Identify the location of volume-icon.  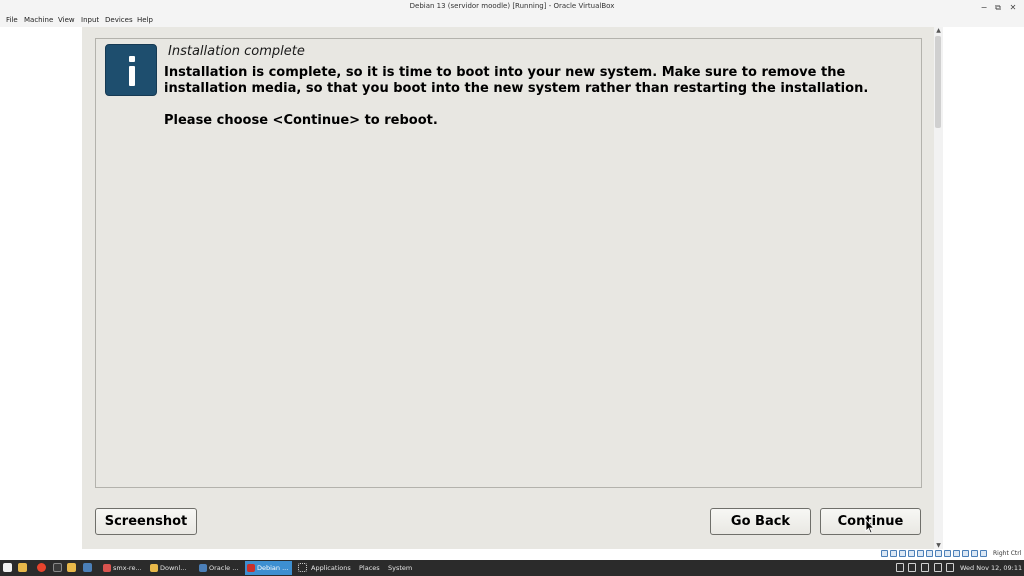
(938, 567).